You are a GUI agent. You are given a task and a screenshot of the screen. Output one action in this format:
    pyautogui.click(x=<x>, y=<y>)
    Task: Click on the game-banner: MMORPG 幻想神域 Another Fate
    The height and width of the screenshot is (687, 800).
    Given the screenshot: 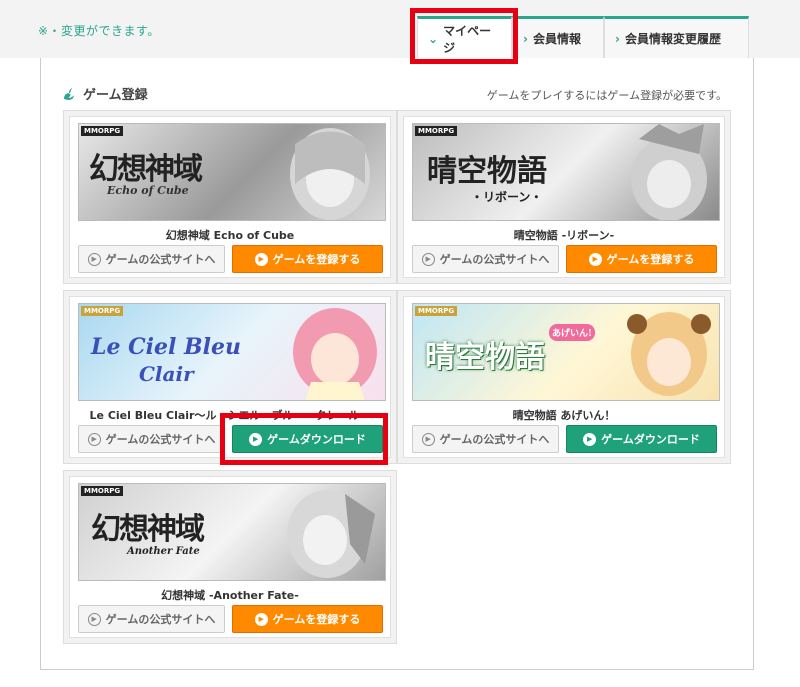 What is the action you would take?
    pyautogui.click(x=232, y=532)
    